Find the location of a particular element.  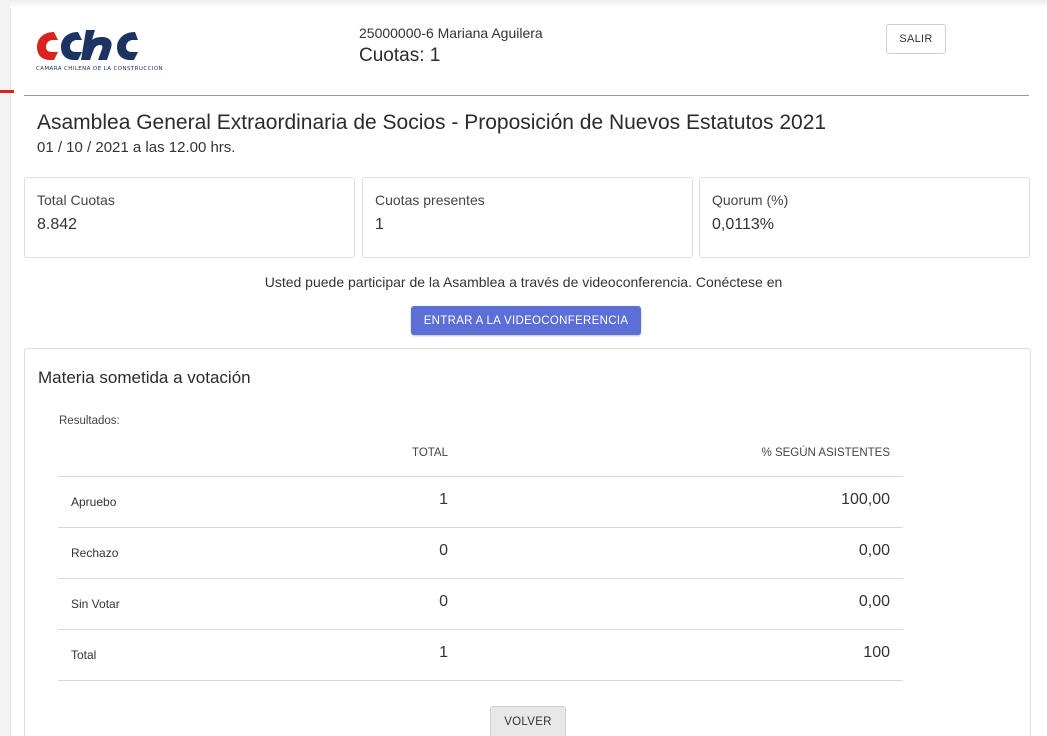

stat-value: 1 is located at coordinates (379, 224).